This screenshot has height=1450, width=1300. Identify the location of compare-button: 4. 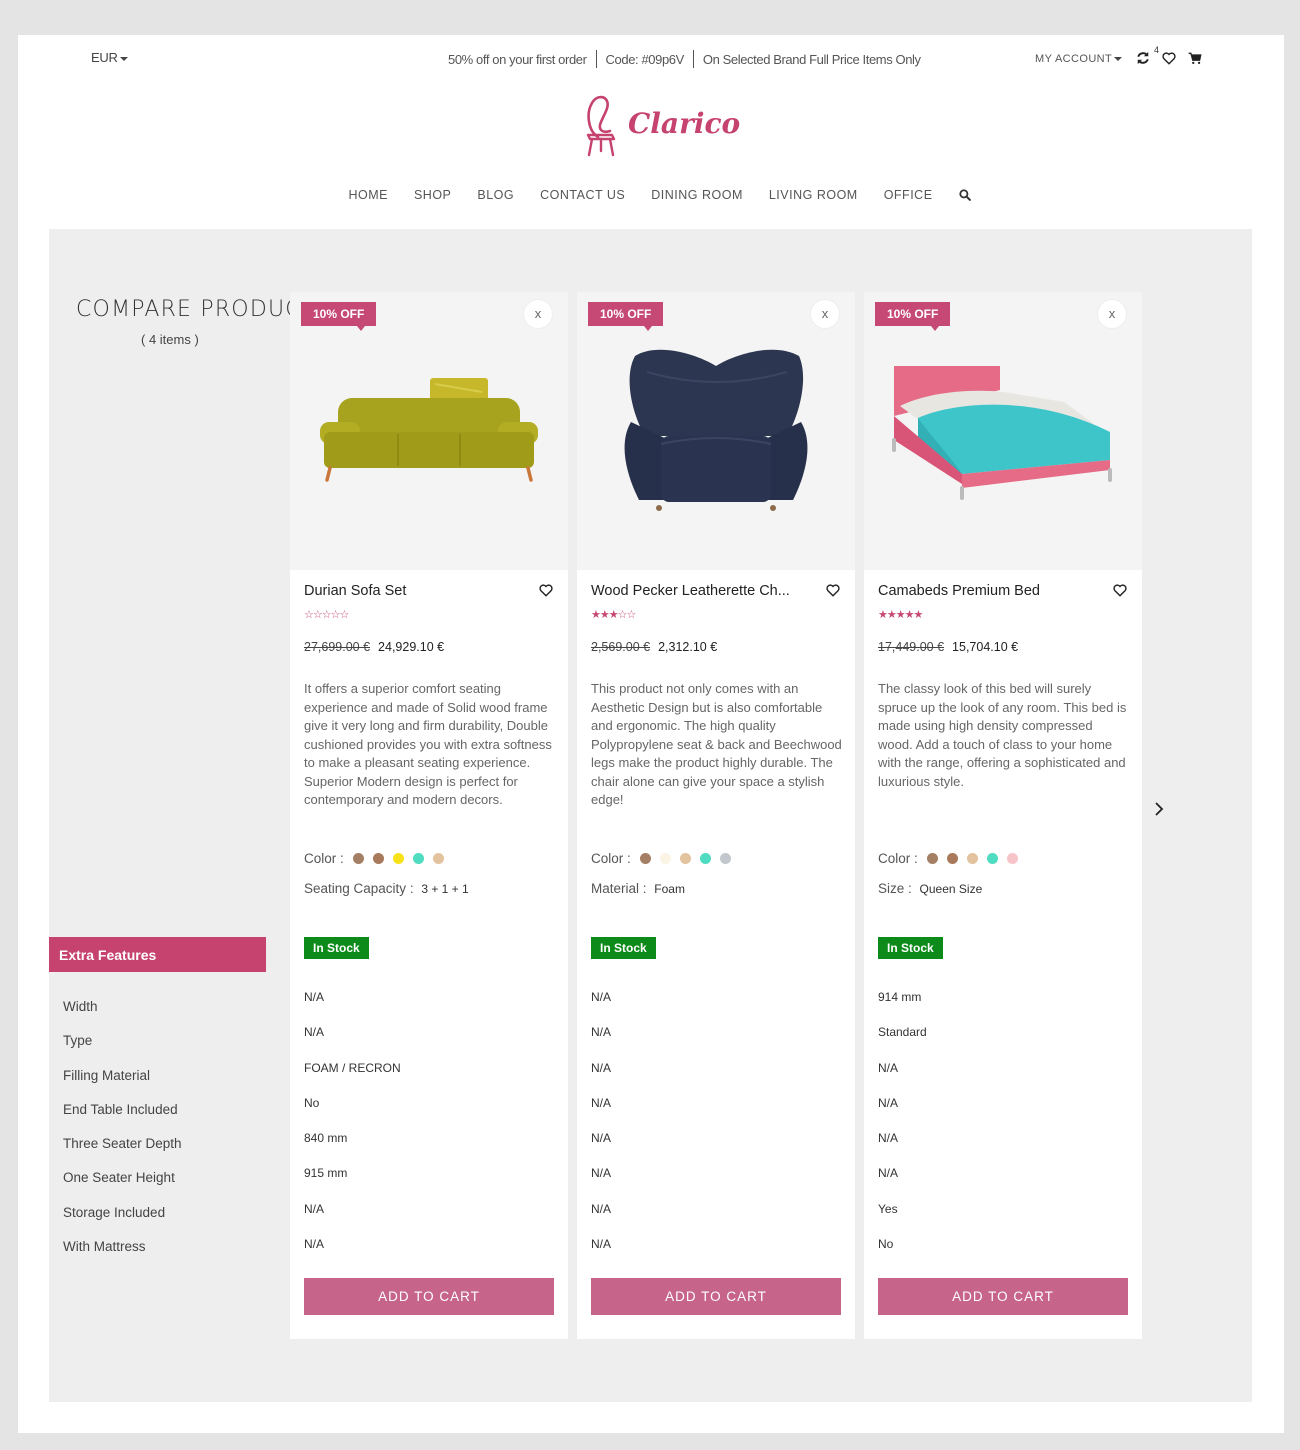
(1147, 55).